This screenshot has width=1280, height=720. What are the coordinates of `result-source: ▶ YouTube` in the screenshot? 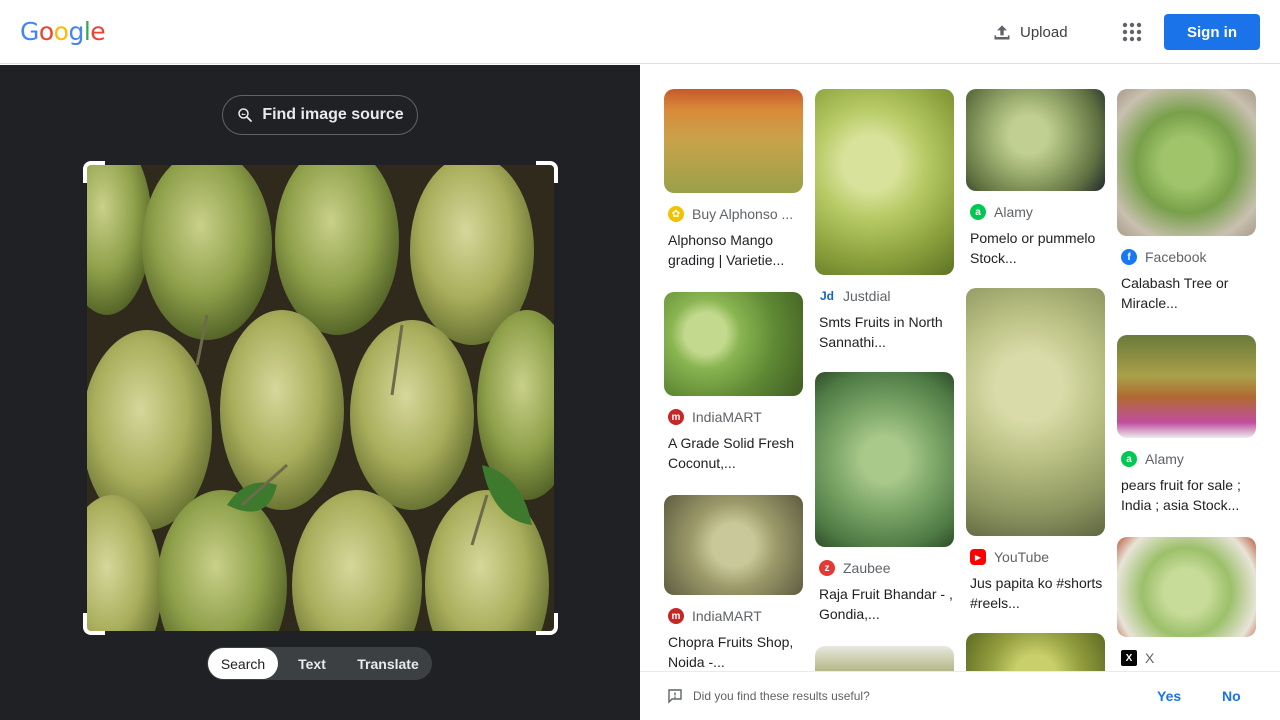 It's located at (1035, 557).